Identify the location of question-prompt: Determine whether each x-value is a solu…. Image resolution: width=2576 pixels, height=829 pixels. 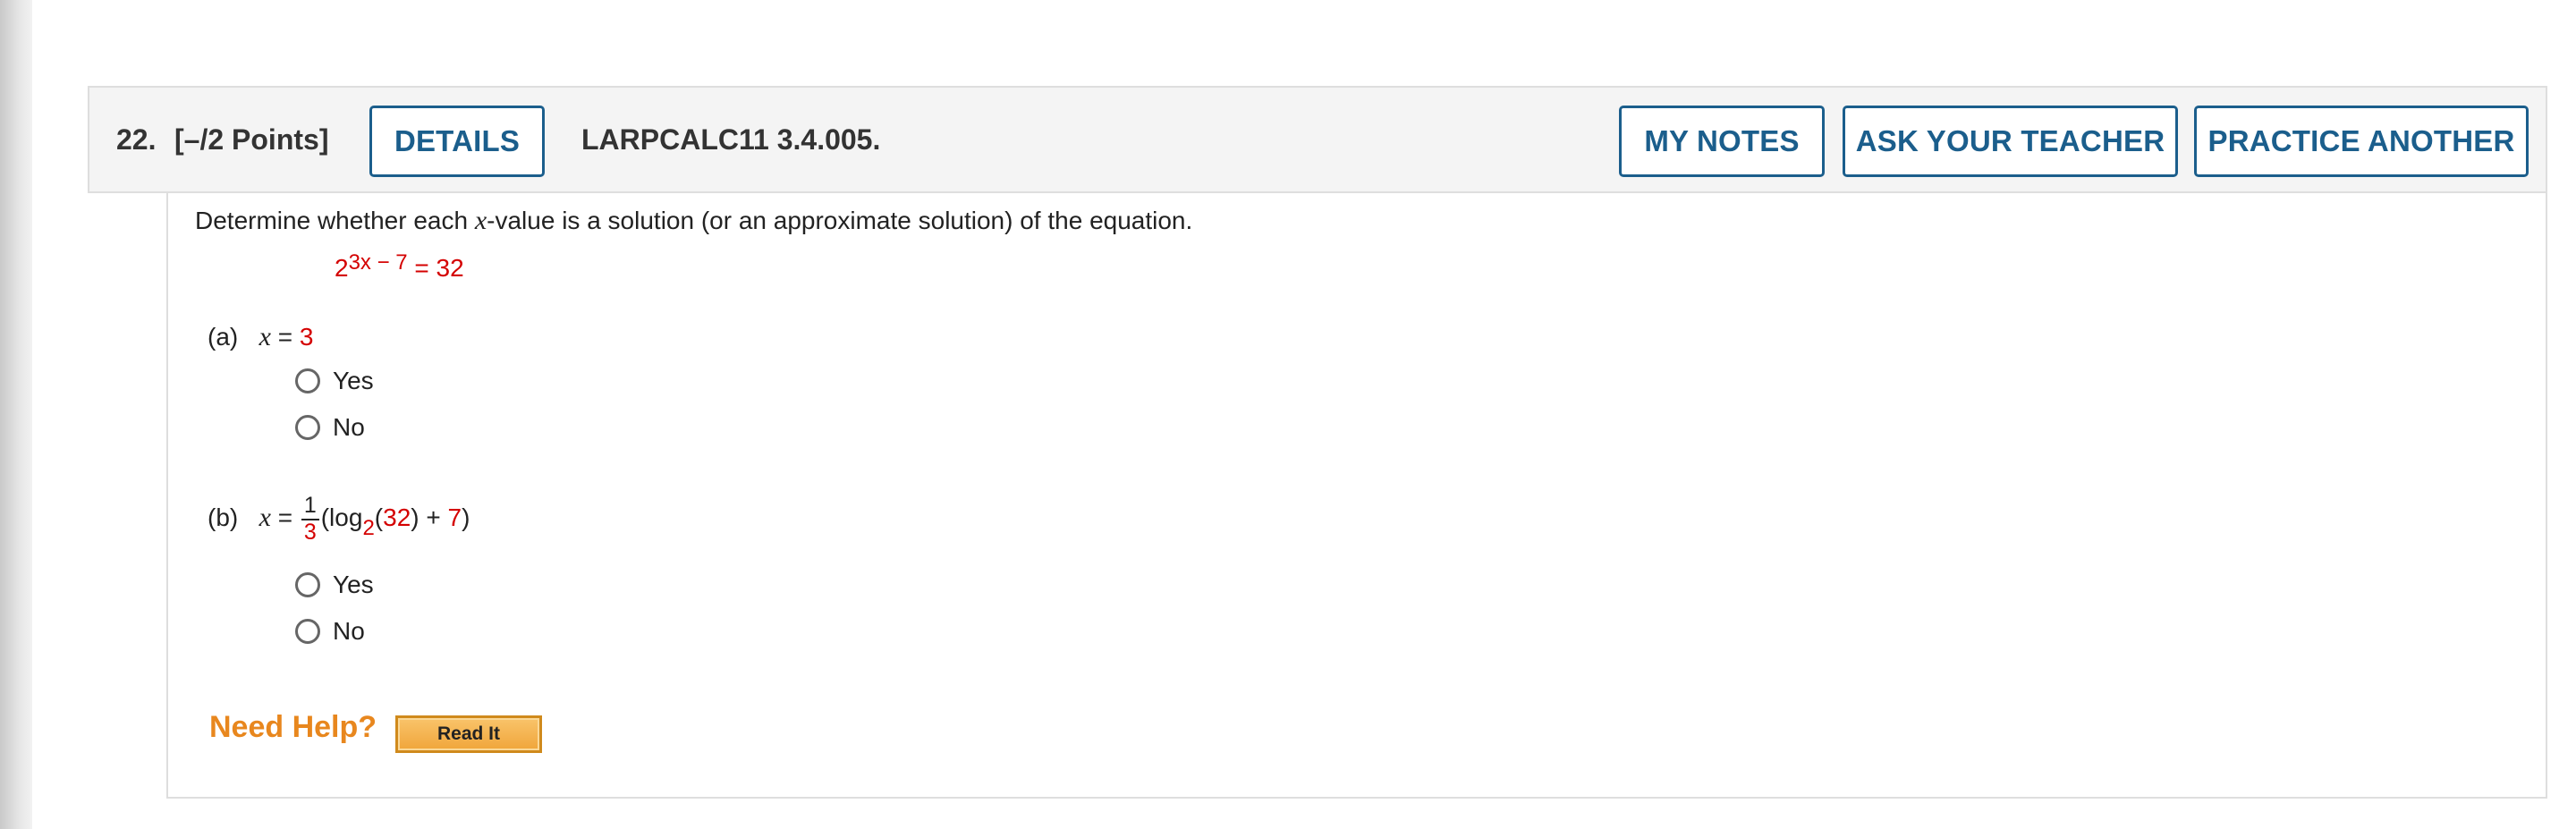
(694, 220).